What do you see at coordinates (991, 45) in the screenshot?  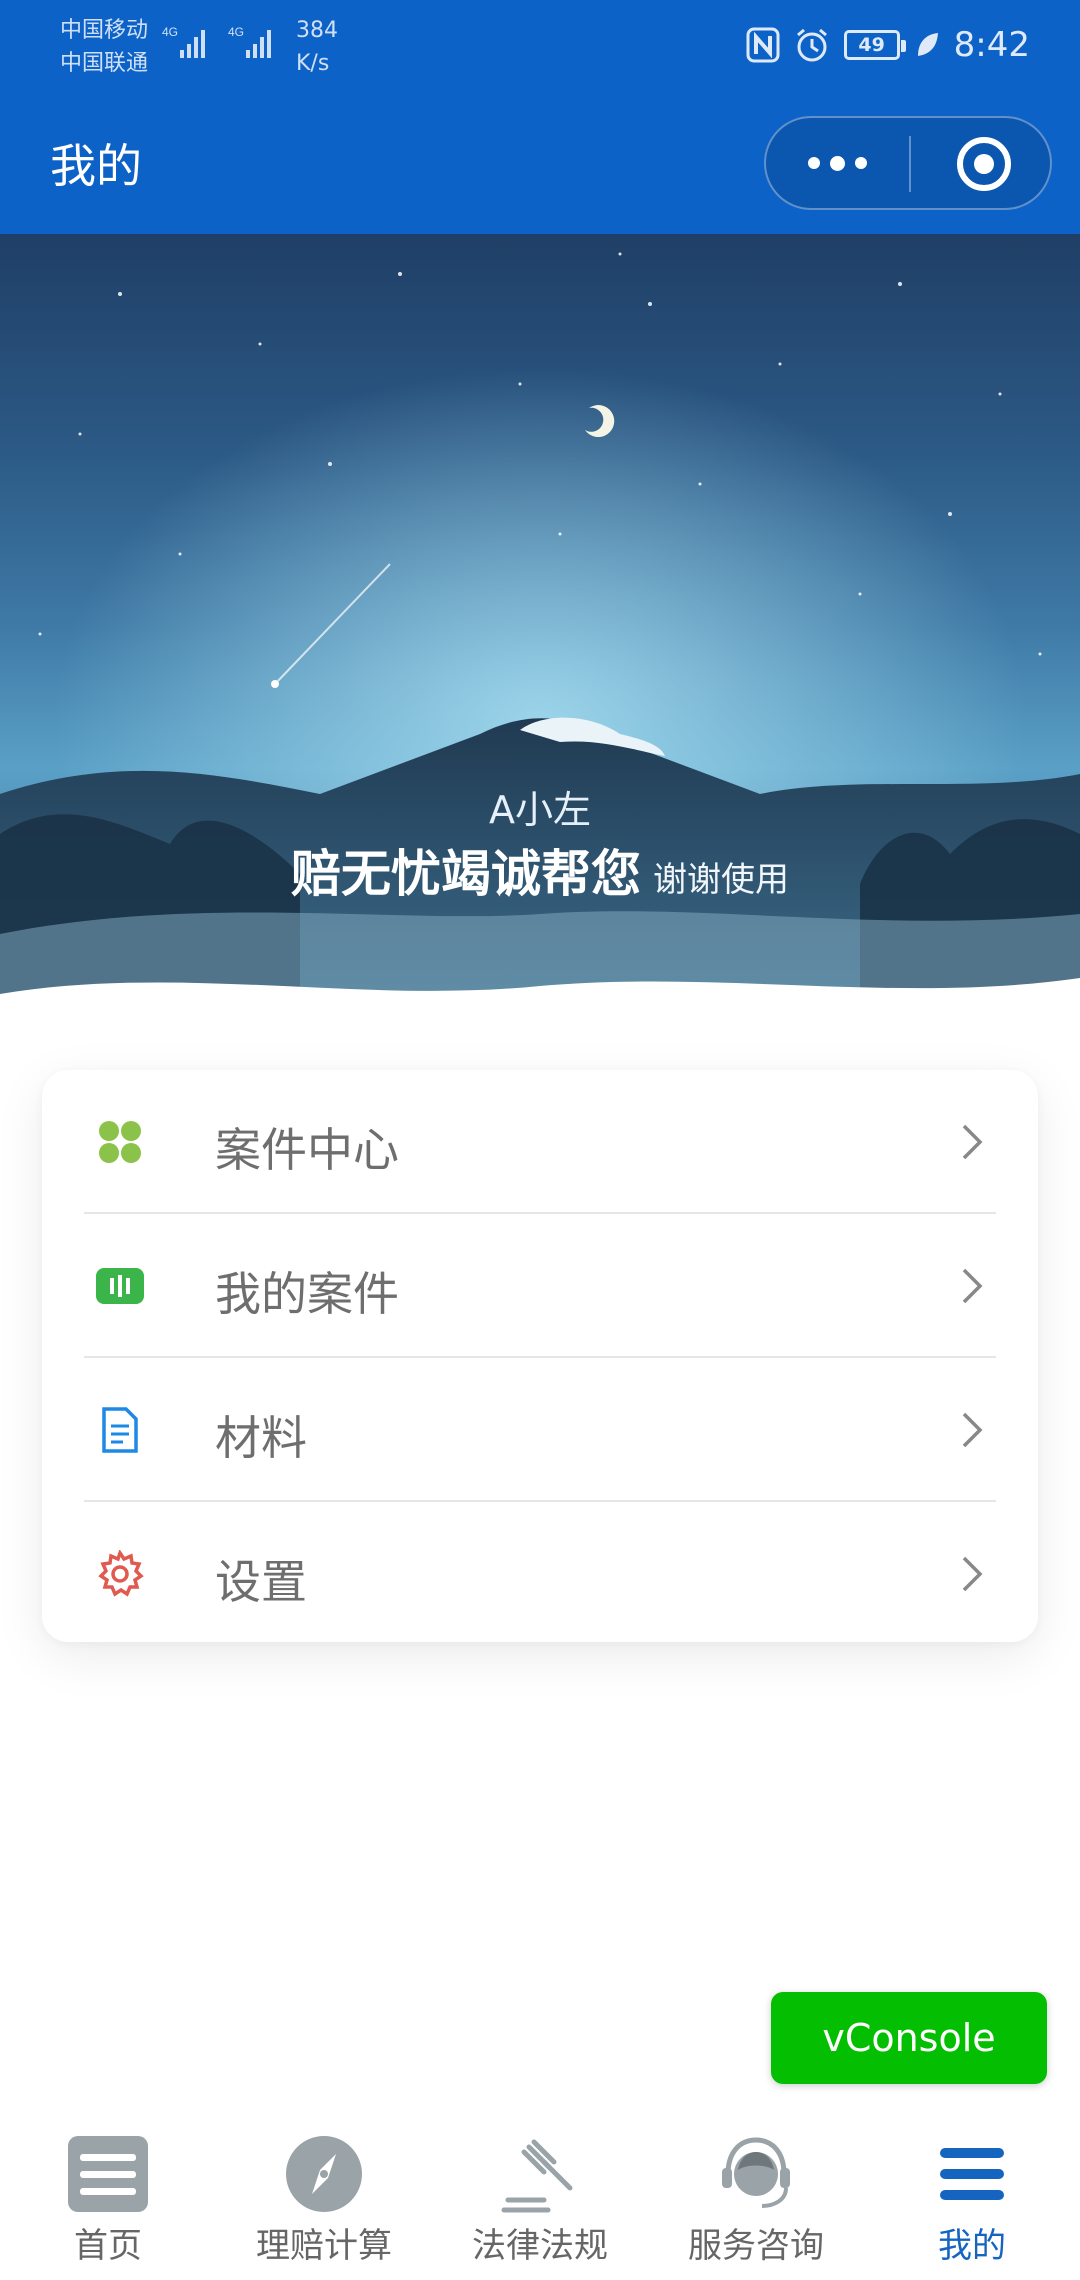 I see `clock: 8:42` at bounding box center [991, 45].